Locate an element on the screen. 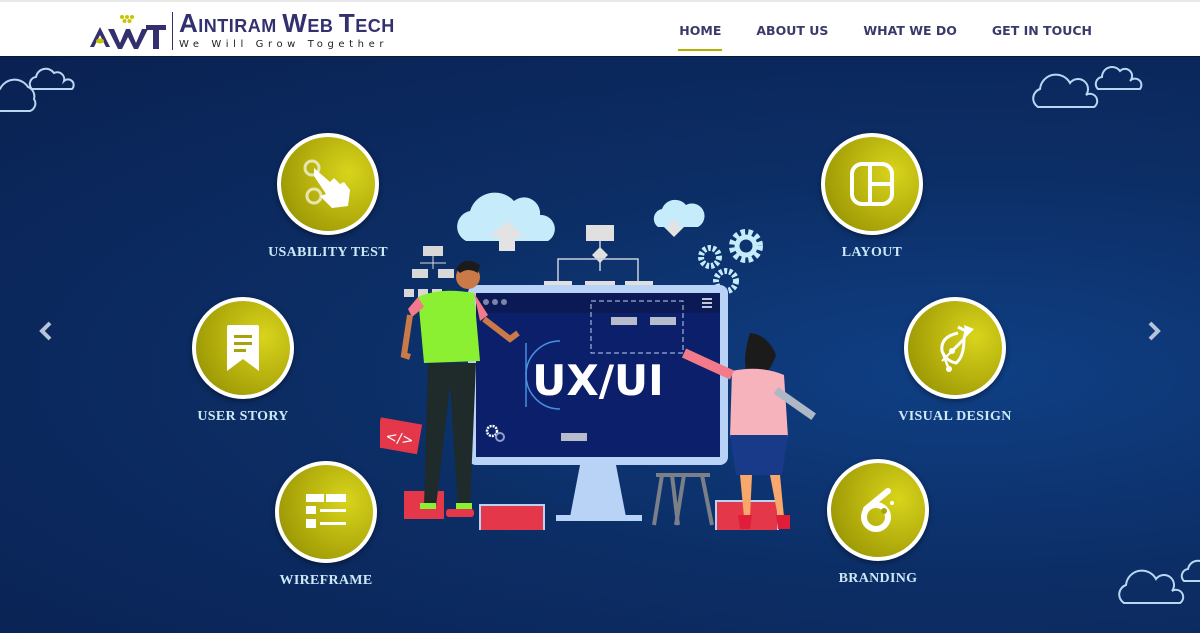 The width and height of the screenshot is (1200, 633). nav-what-we-do: WHAT WE DO is located at coordinates (910, 30).